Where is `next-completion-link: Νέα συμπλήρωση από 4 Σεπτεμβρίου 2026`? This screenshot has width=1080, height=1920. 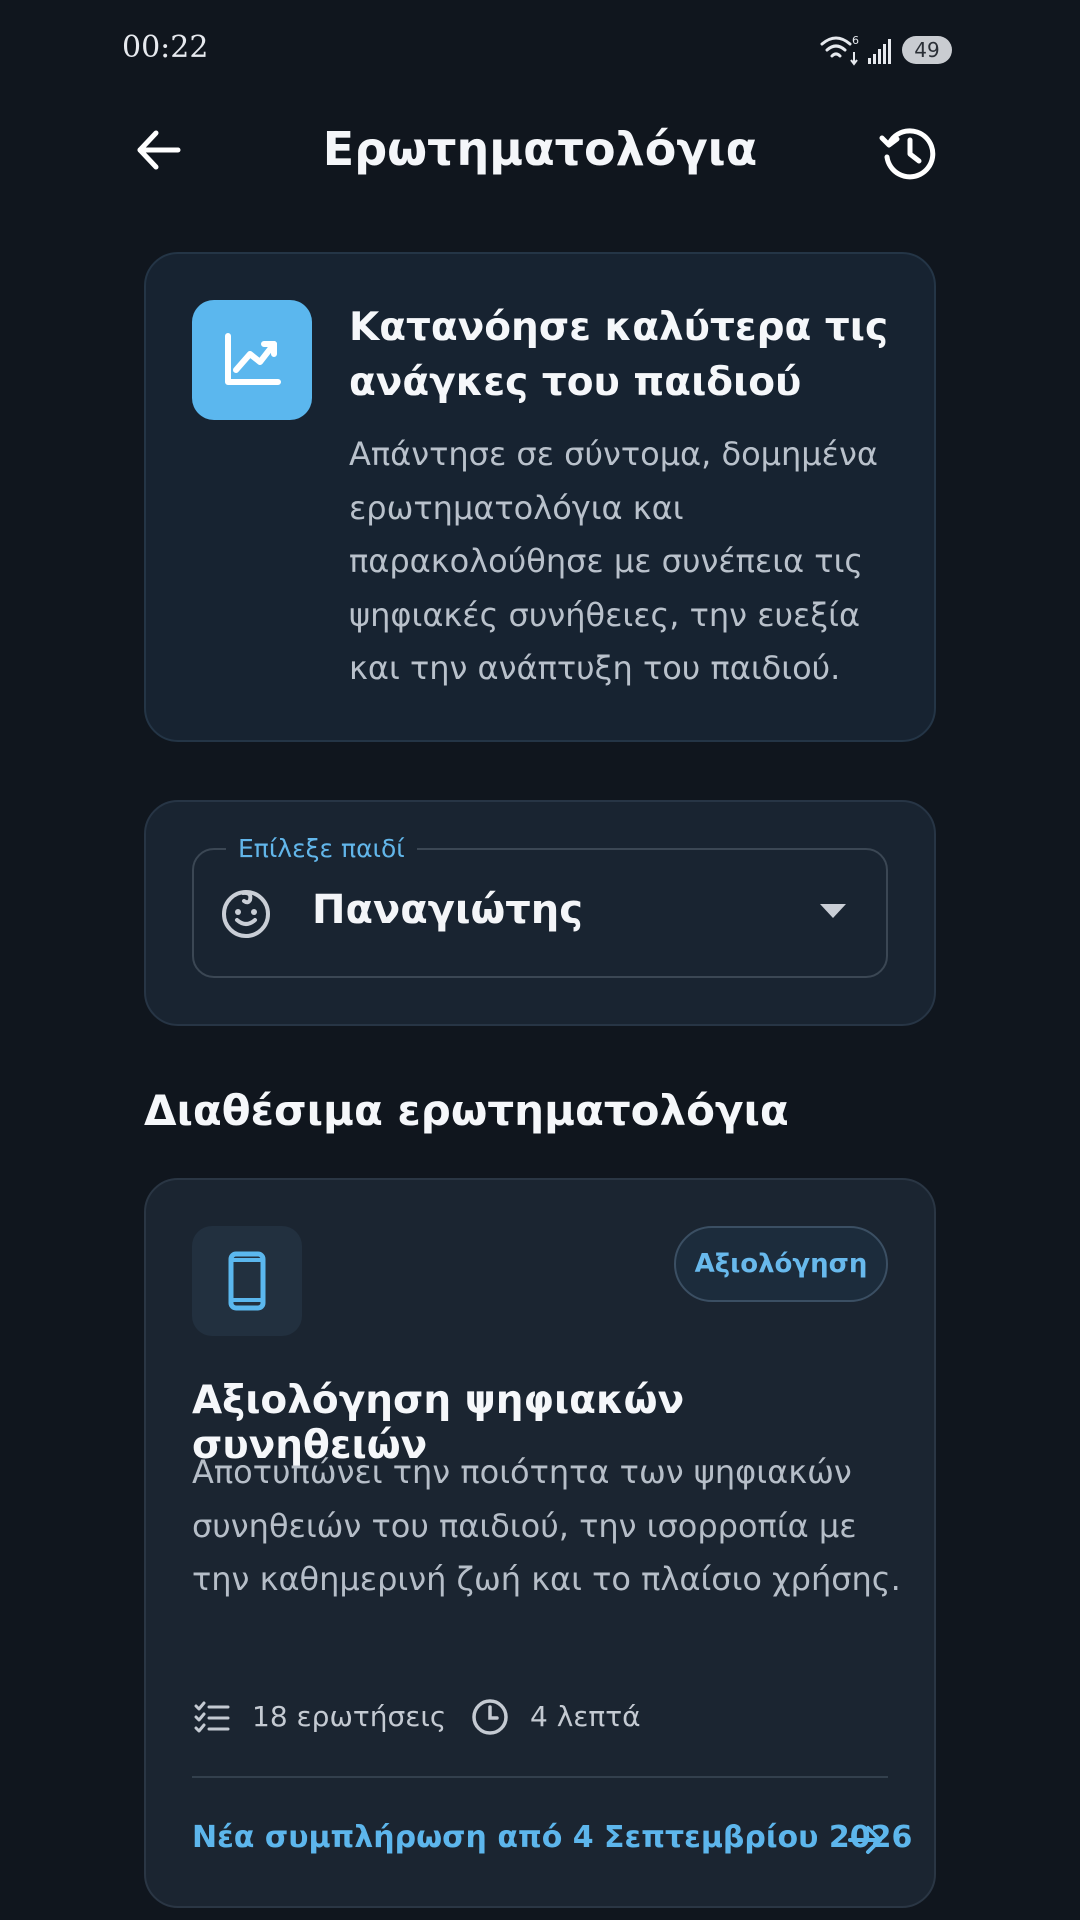
next-completion-link: Νέα συμπλήρωση από 4 Σεπτεμβρίου 2026 is located at coordinates (552, 1837).